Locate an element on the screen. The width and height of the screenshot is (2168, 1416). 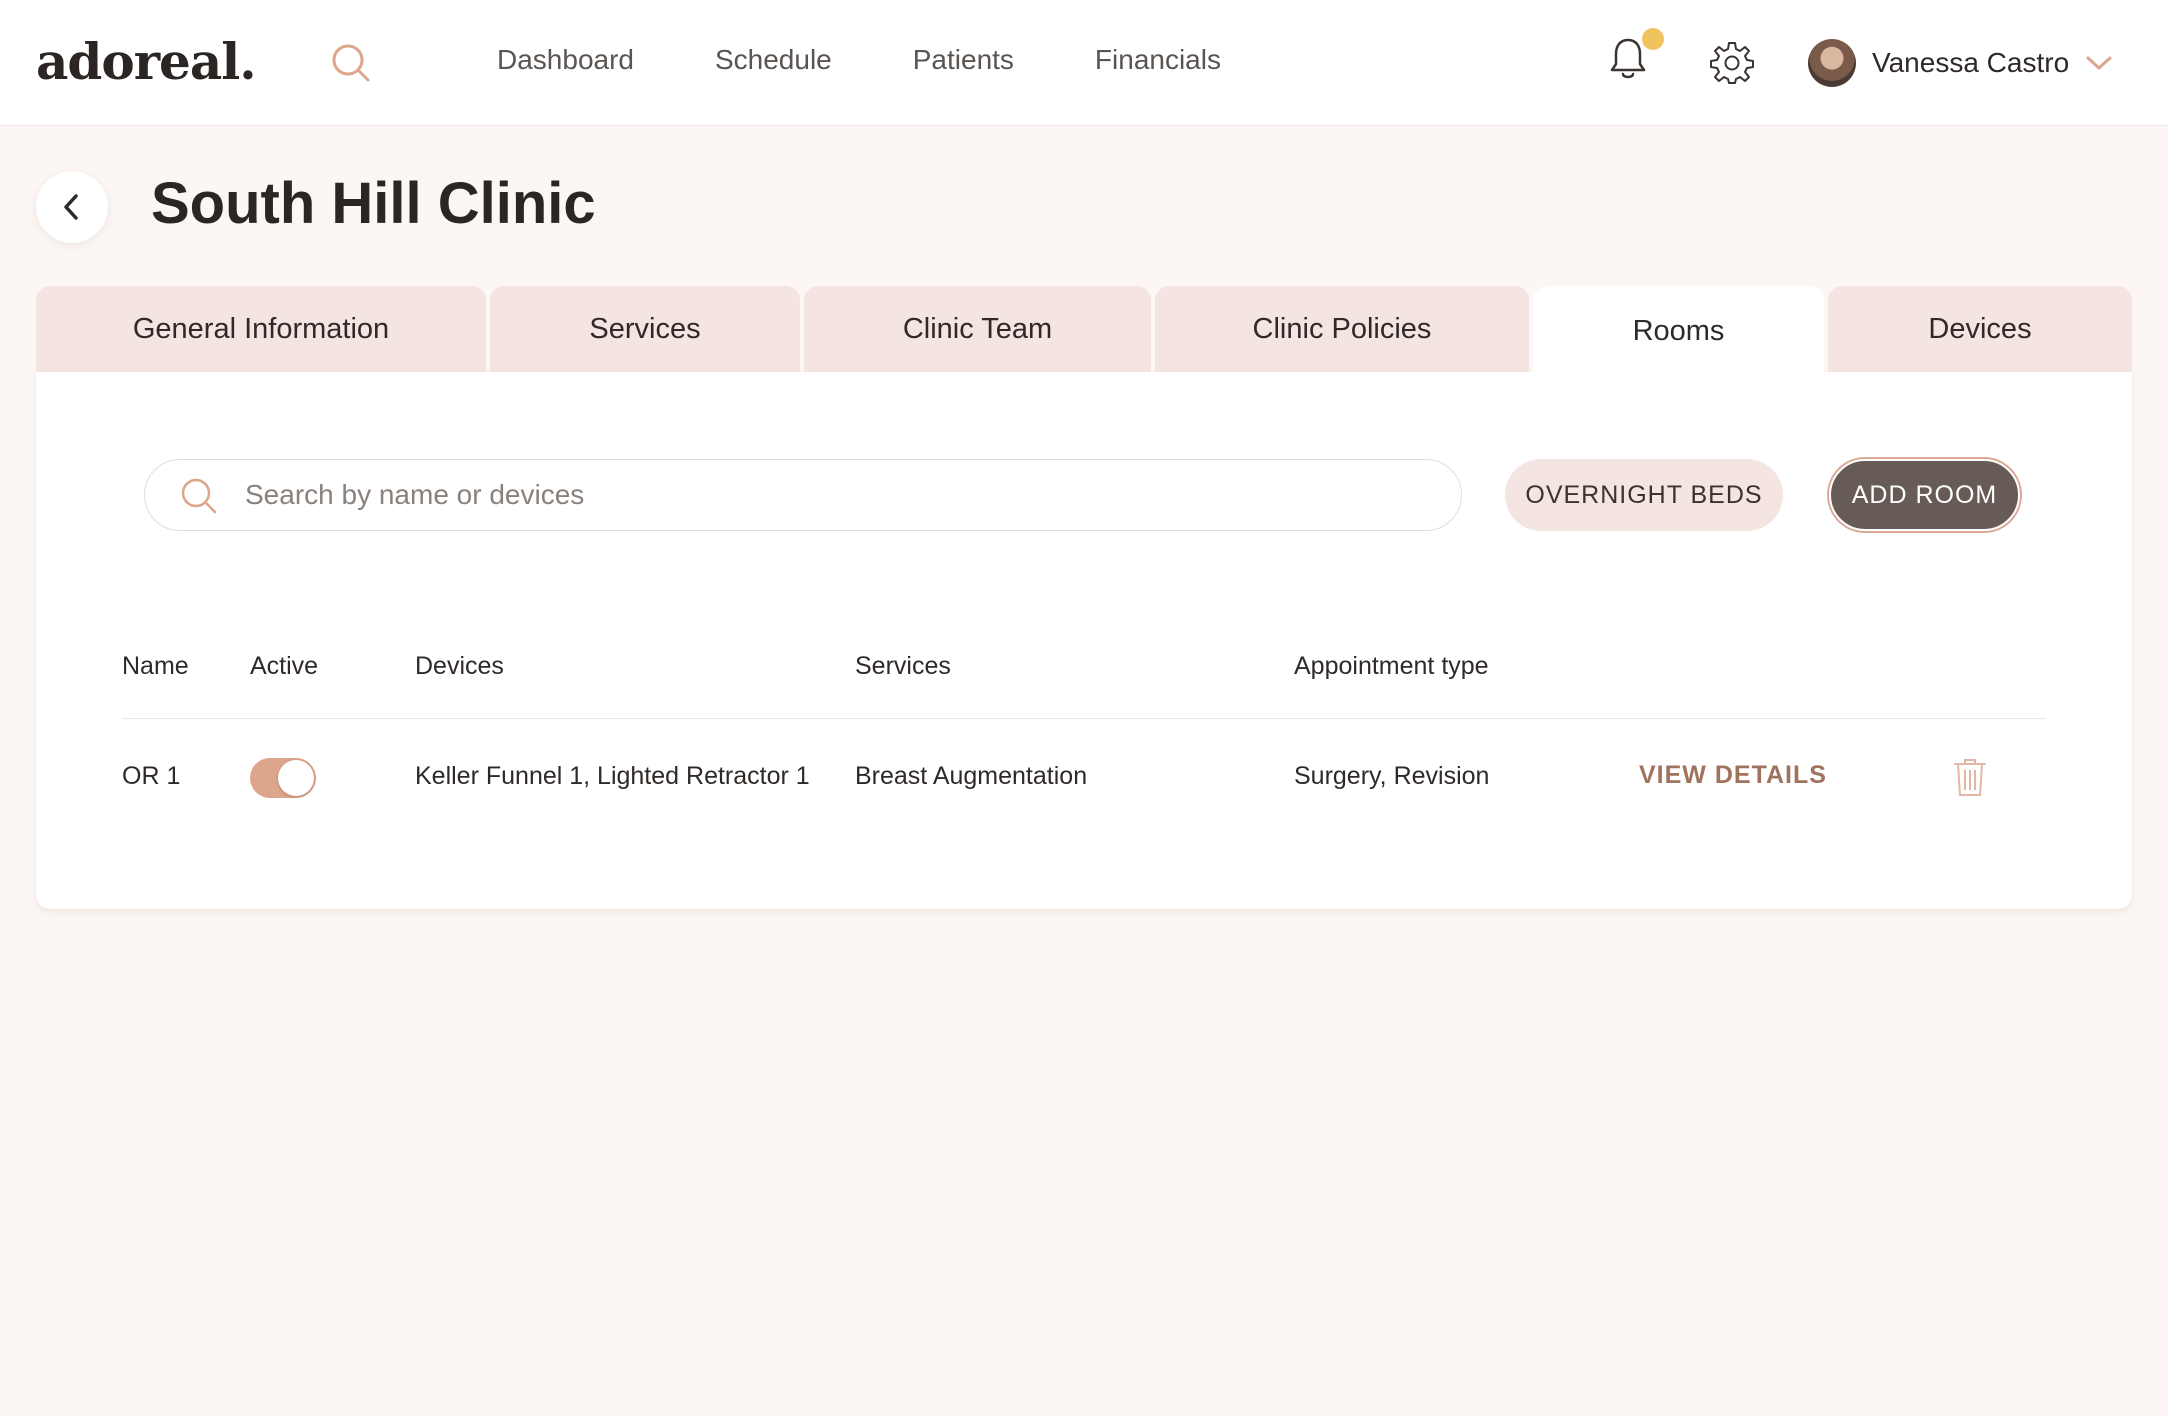
view-details-link: VIEW DETAILS is located at coordinates (1733, 775).